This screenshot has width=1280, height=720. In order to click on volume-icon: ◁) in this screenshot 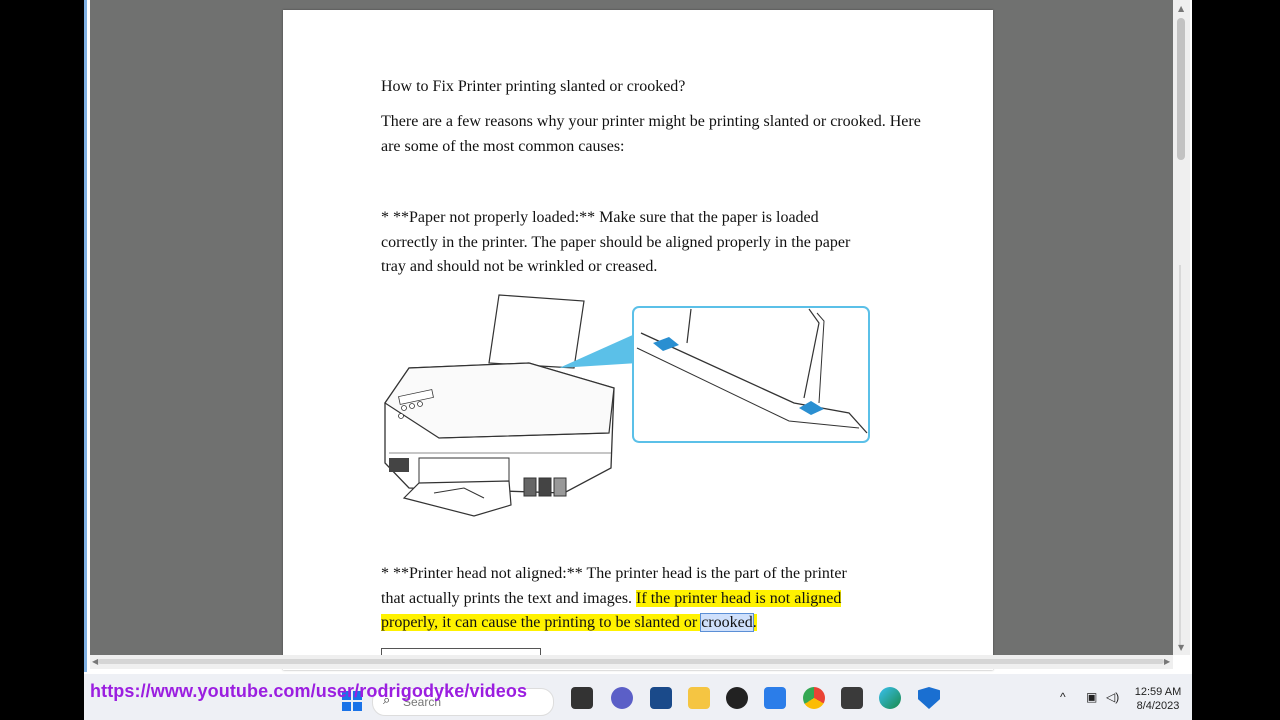, I will do `click(1112, 697)`.